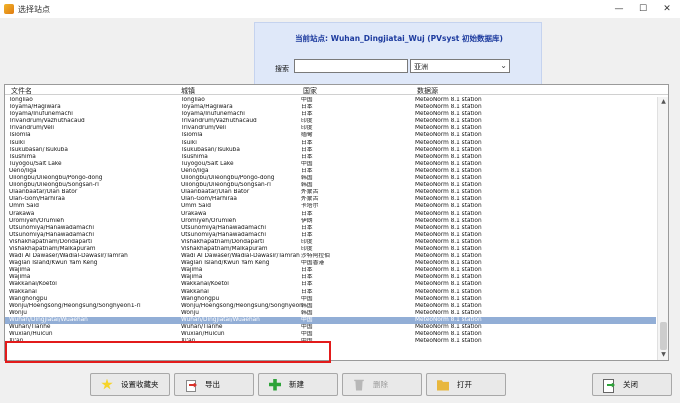 This screenshot has height=403, width=680. Describe the element at coordinates (210, 149) in the screenshot. I see `cell-town: Tsukubasan/Tsukuba` at that location.